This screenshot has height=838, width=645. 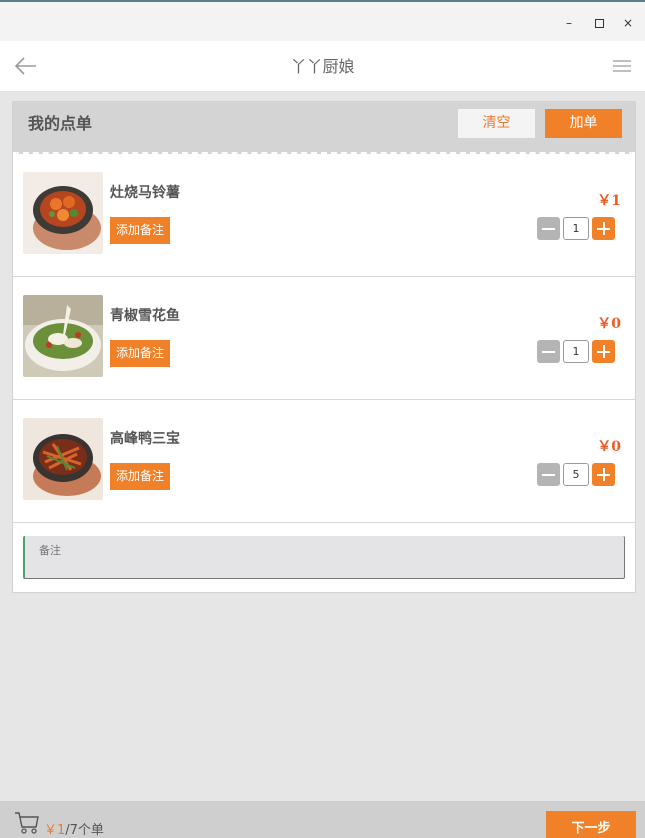 What do you see at coordinates (628, 23) in the screenshot?
I see `close-button: ×` at bounding box center [628, 23].